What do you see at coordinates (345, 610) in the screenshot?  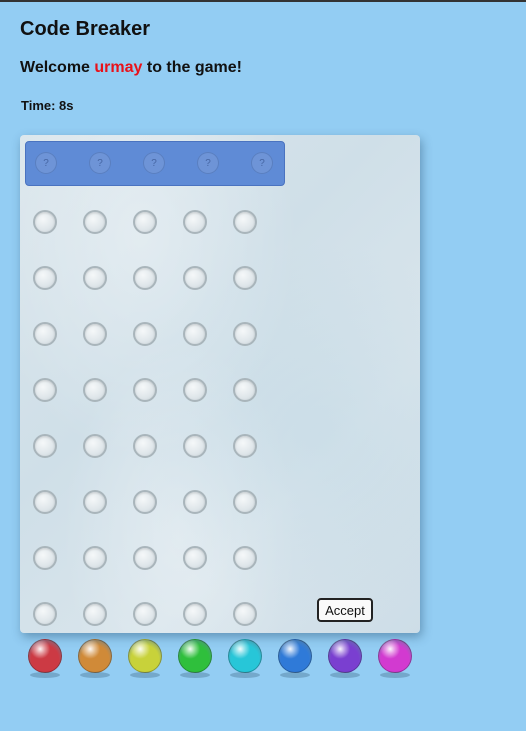 I see `accept-button: Accept` at bounding box center [345, 610].